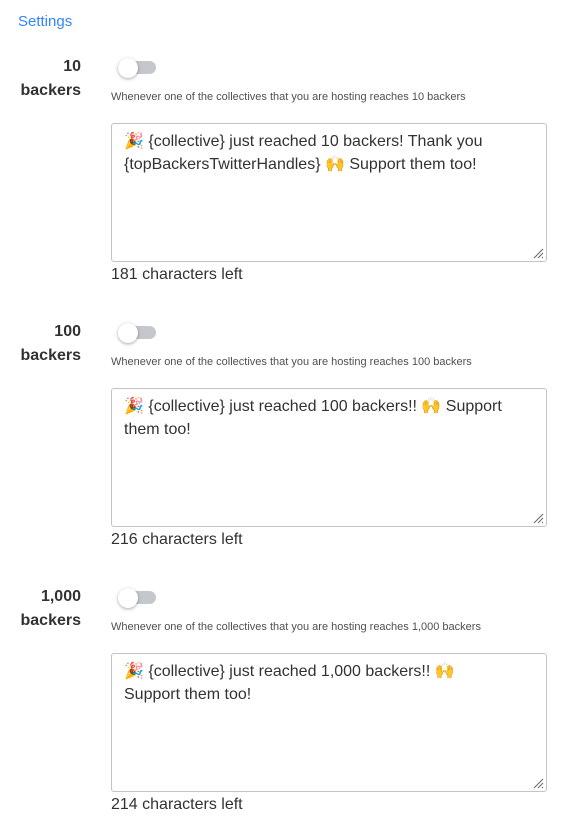 This screenshot has width=584, height=831. Describe the element at coordinates (51, 79) in the screenshot. I see `milestone-label: 10 backers` at that location.